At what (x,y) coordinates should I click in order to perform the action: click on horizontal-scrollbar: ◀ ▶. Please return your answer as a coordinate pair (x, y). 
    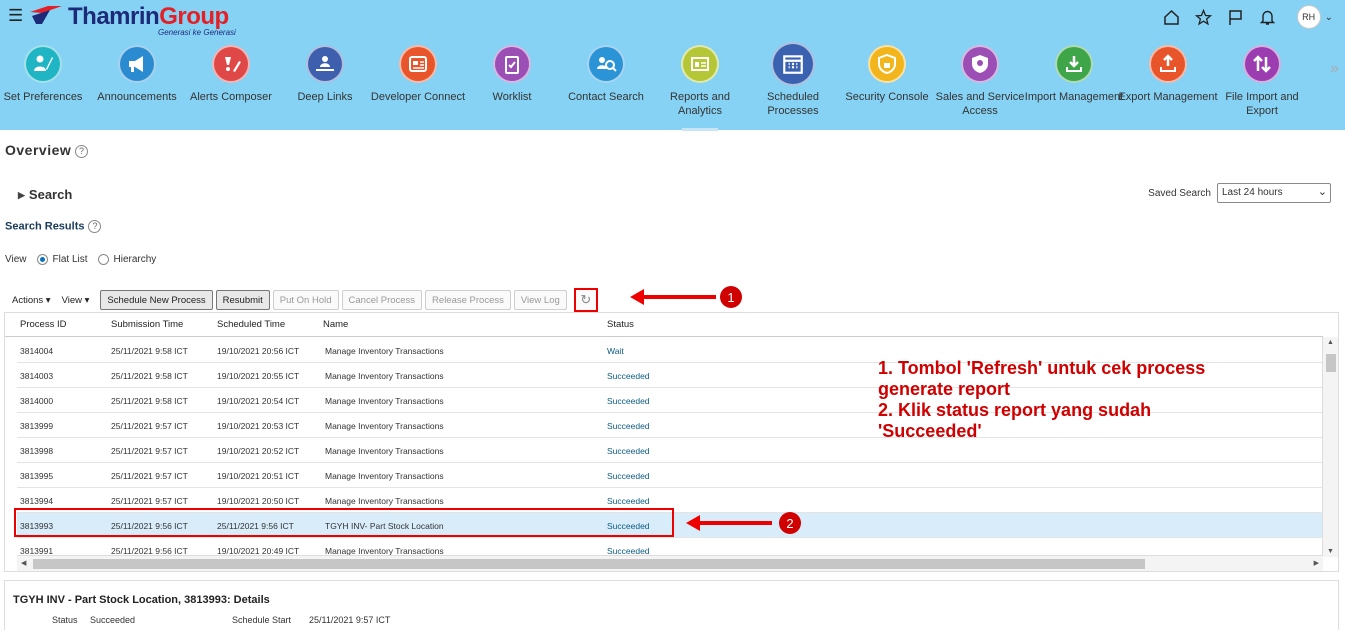
    Looking at the image, I should click on (670, 563).